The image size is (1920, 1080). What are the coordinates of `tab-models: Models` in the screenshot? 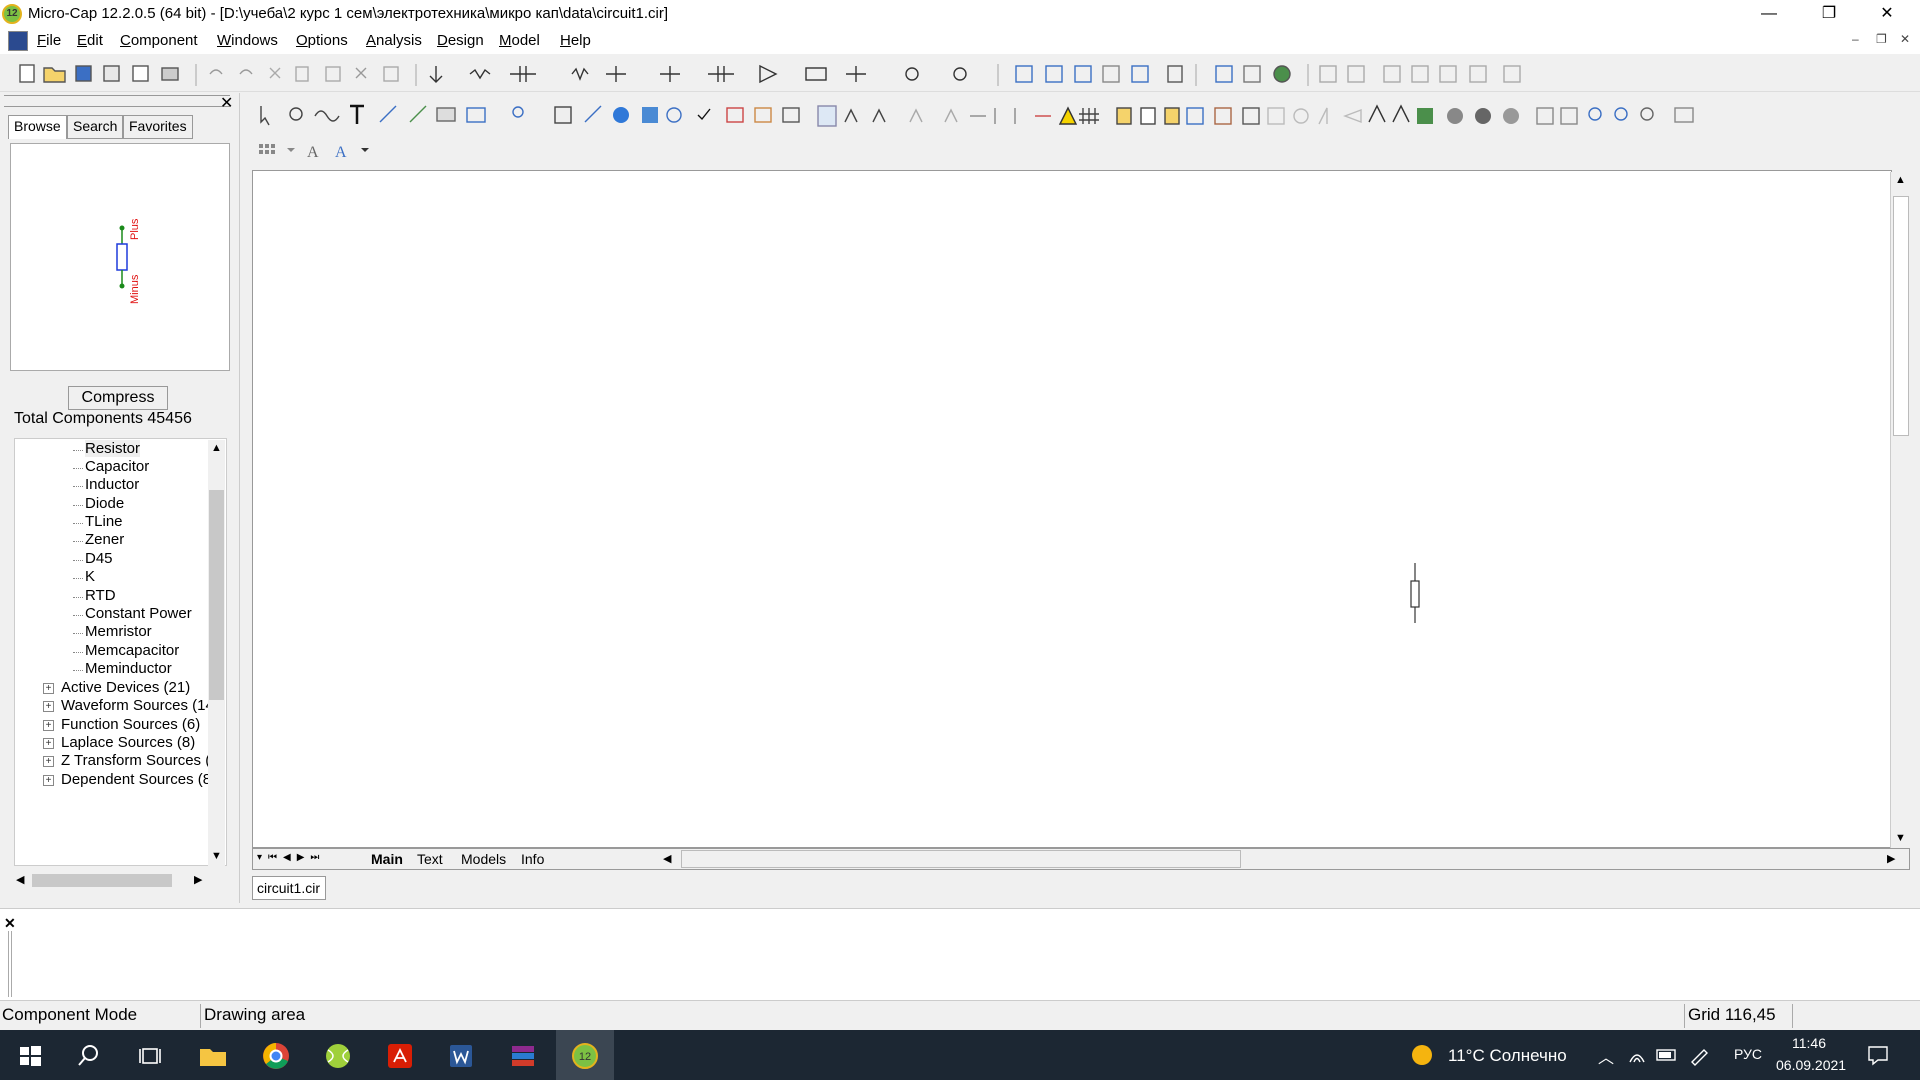 It's located at (483, 859).